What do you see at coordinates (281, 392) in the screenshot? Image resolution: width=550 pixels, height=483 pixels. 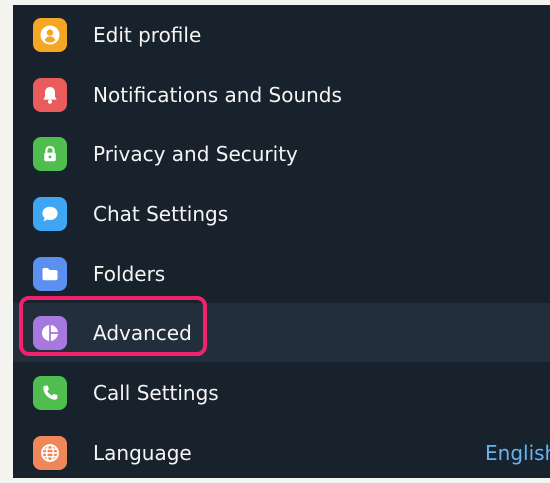 I see `menu-item-call-settings: Call Settings` at bounding box center [281, 392].